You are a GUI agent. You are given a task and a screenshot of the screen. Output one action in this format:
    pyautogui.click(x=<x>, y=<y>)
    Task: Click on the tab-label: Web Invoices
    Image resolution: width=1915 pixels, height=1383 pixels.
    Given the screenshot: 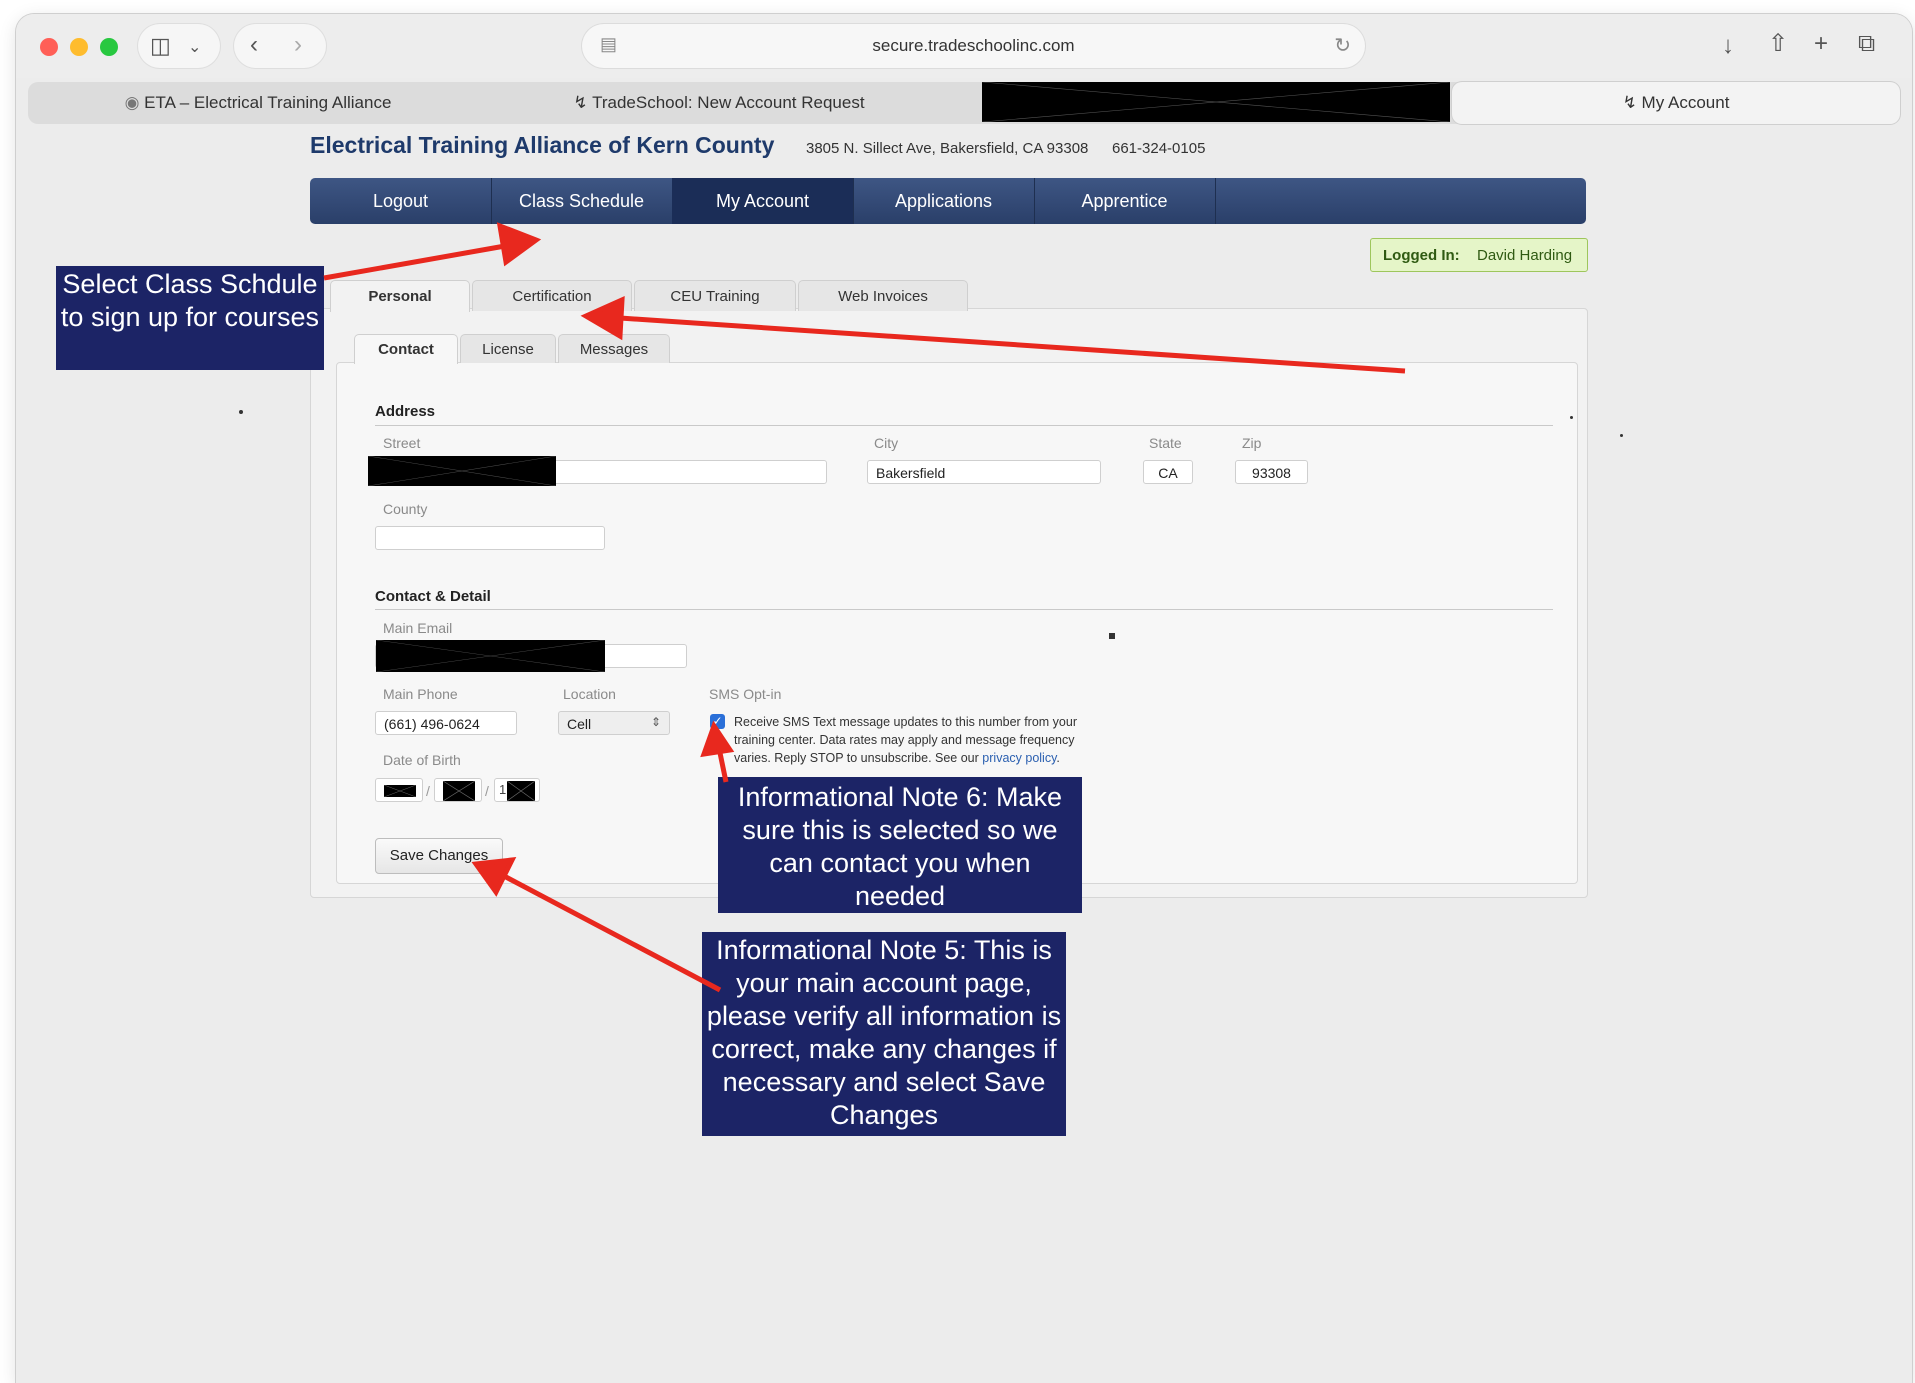 What is the action you would take?
    pyautogui.click(x=883, y=296)
    